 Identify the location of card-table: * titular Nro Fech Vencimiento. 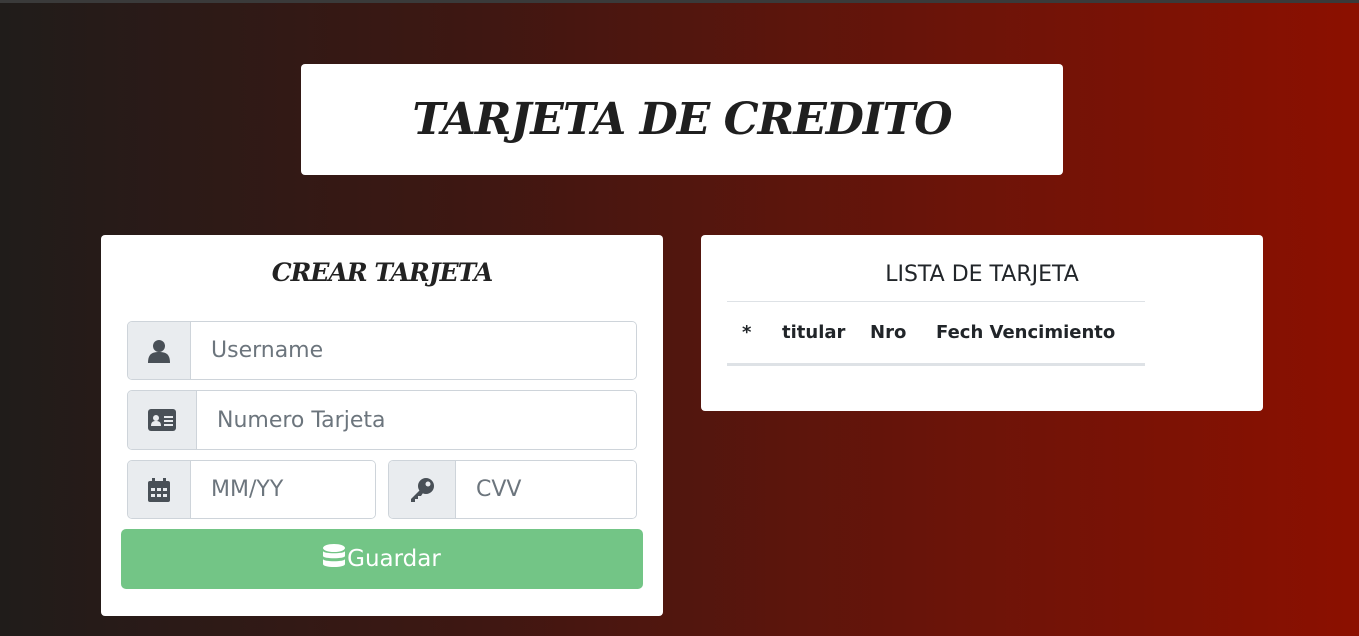
(936, 333).